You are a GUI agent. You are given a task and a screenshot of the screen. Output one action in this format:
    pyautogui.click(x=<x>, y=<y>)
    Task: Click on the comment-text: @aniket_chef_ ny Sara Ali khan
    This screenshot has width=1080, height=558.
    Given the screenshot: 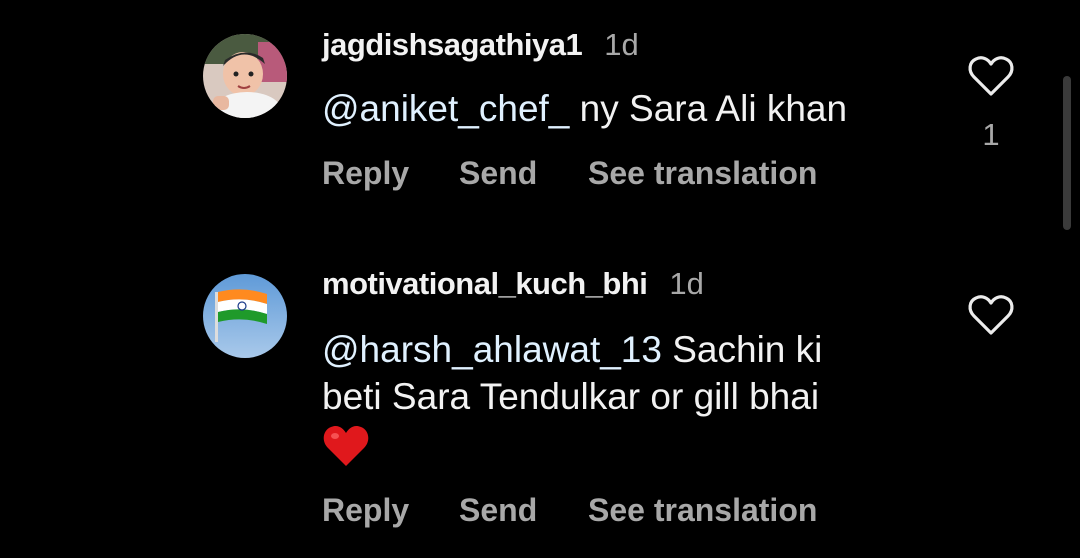 What is the action you would take?
    pyautogui.click(x=622, y=108)
    